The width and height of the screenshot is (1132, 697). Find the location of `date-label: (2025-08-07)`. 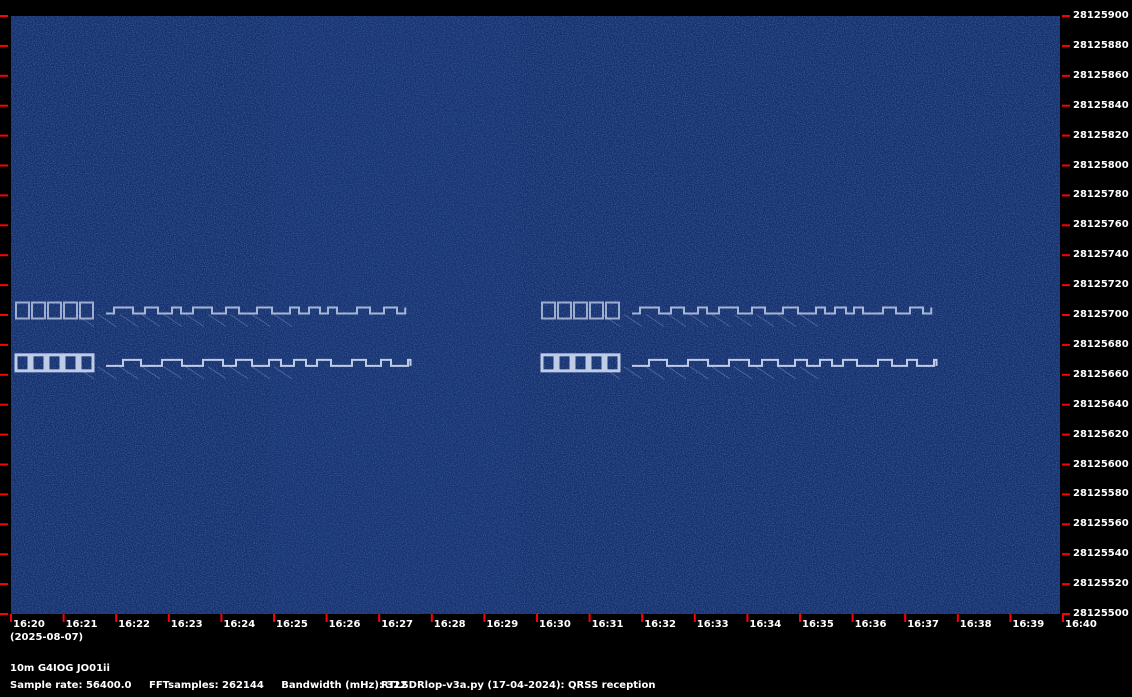

date-label: (2025-08-07) is located at coordinates (47, 637).